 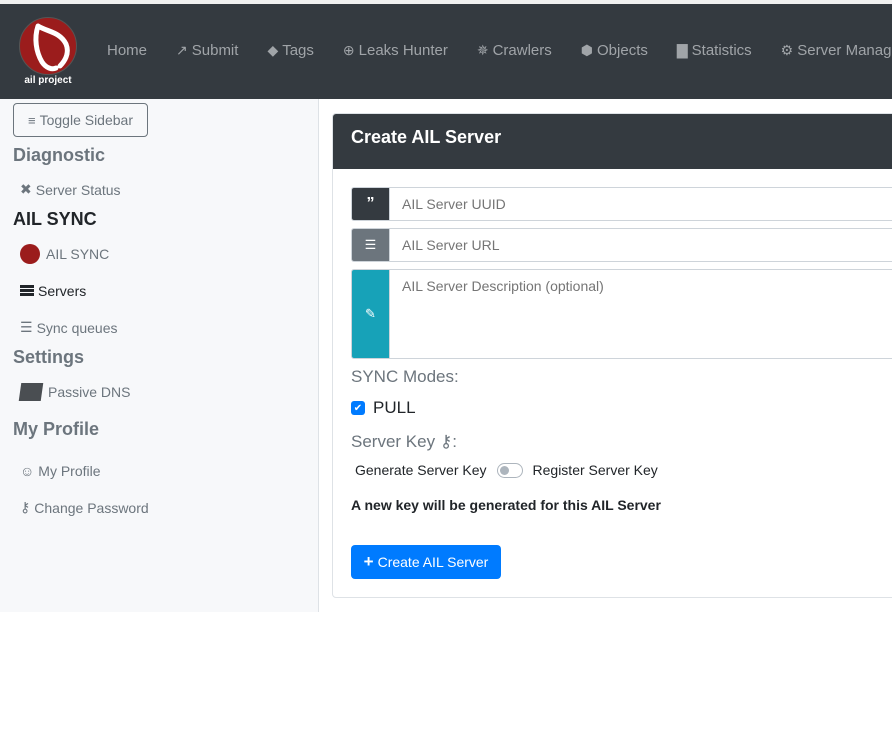 I want to click on sidebar-item-my-profile: ☺ My Profile, so click(x=60, y=471).